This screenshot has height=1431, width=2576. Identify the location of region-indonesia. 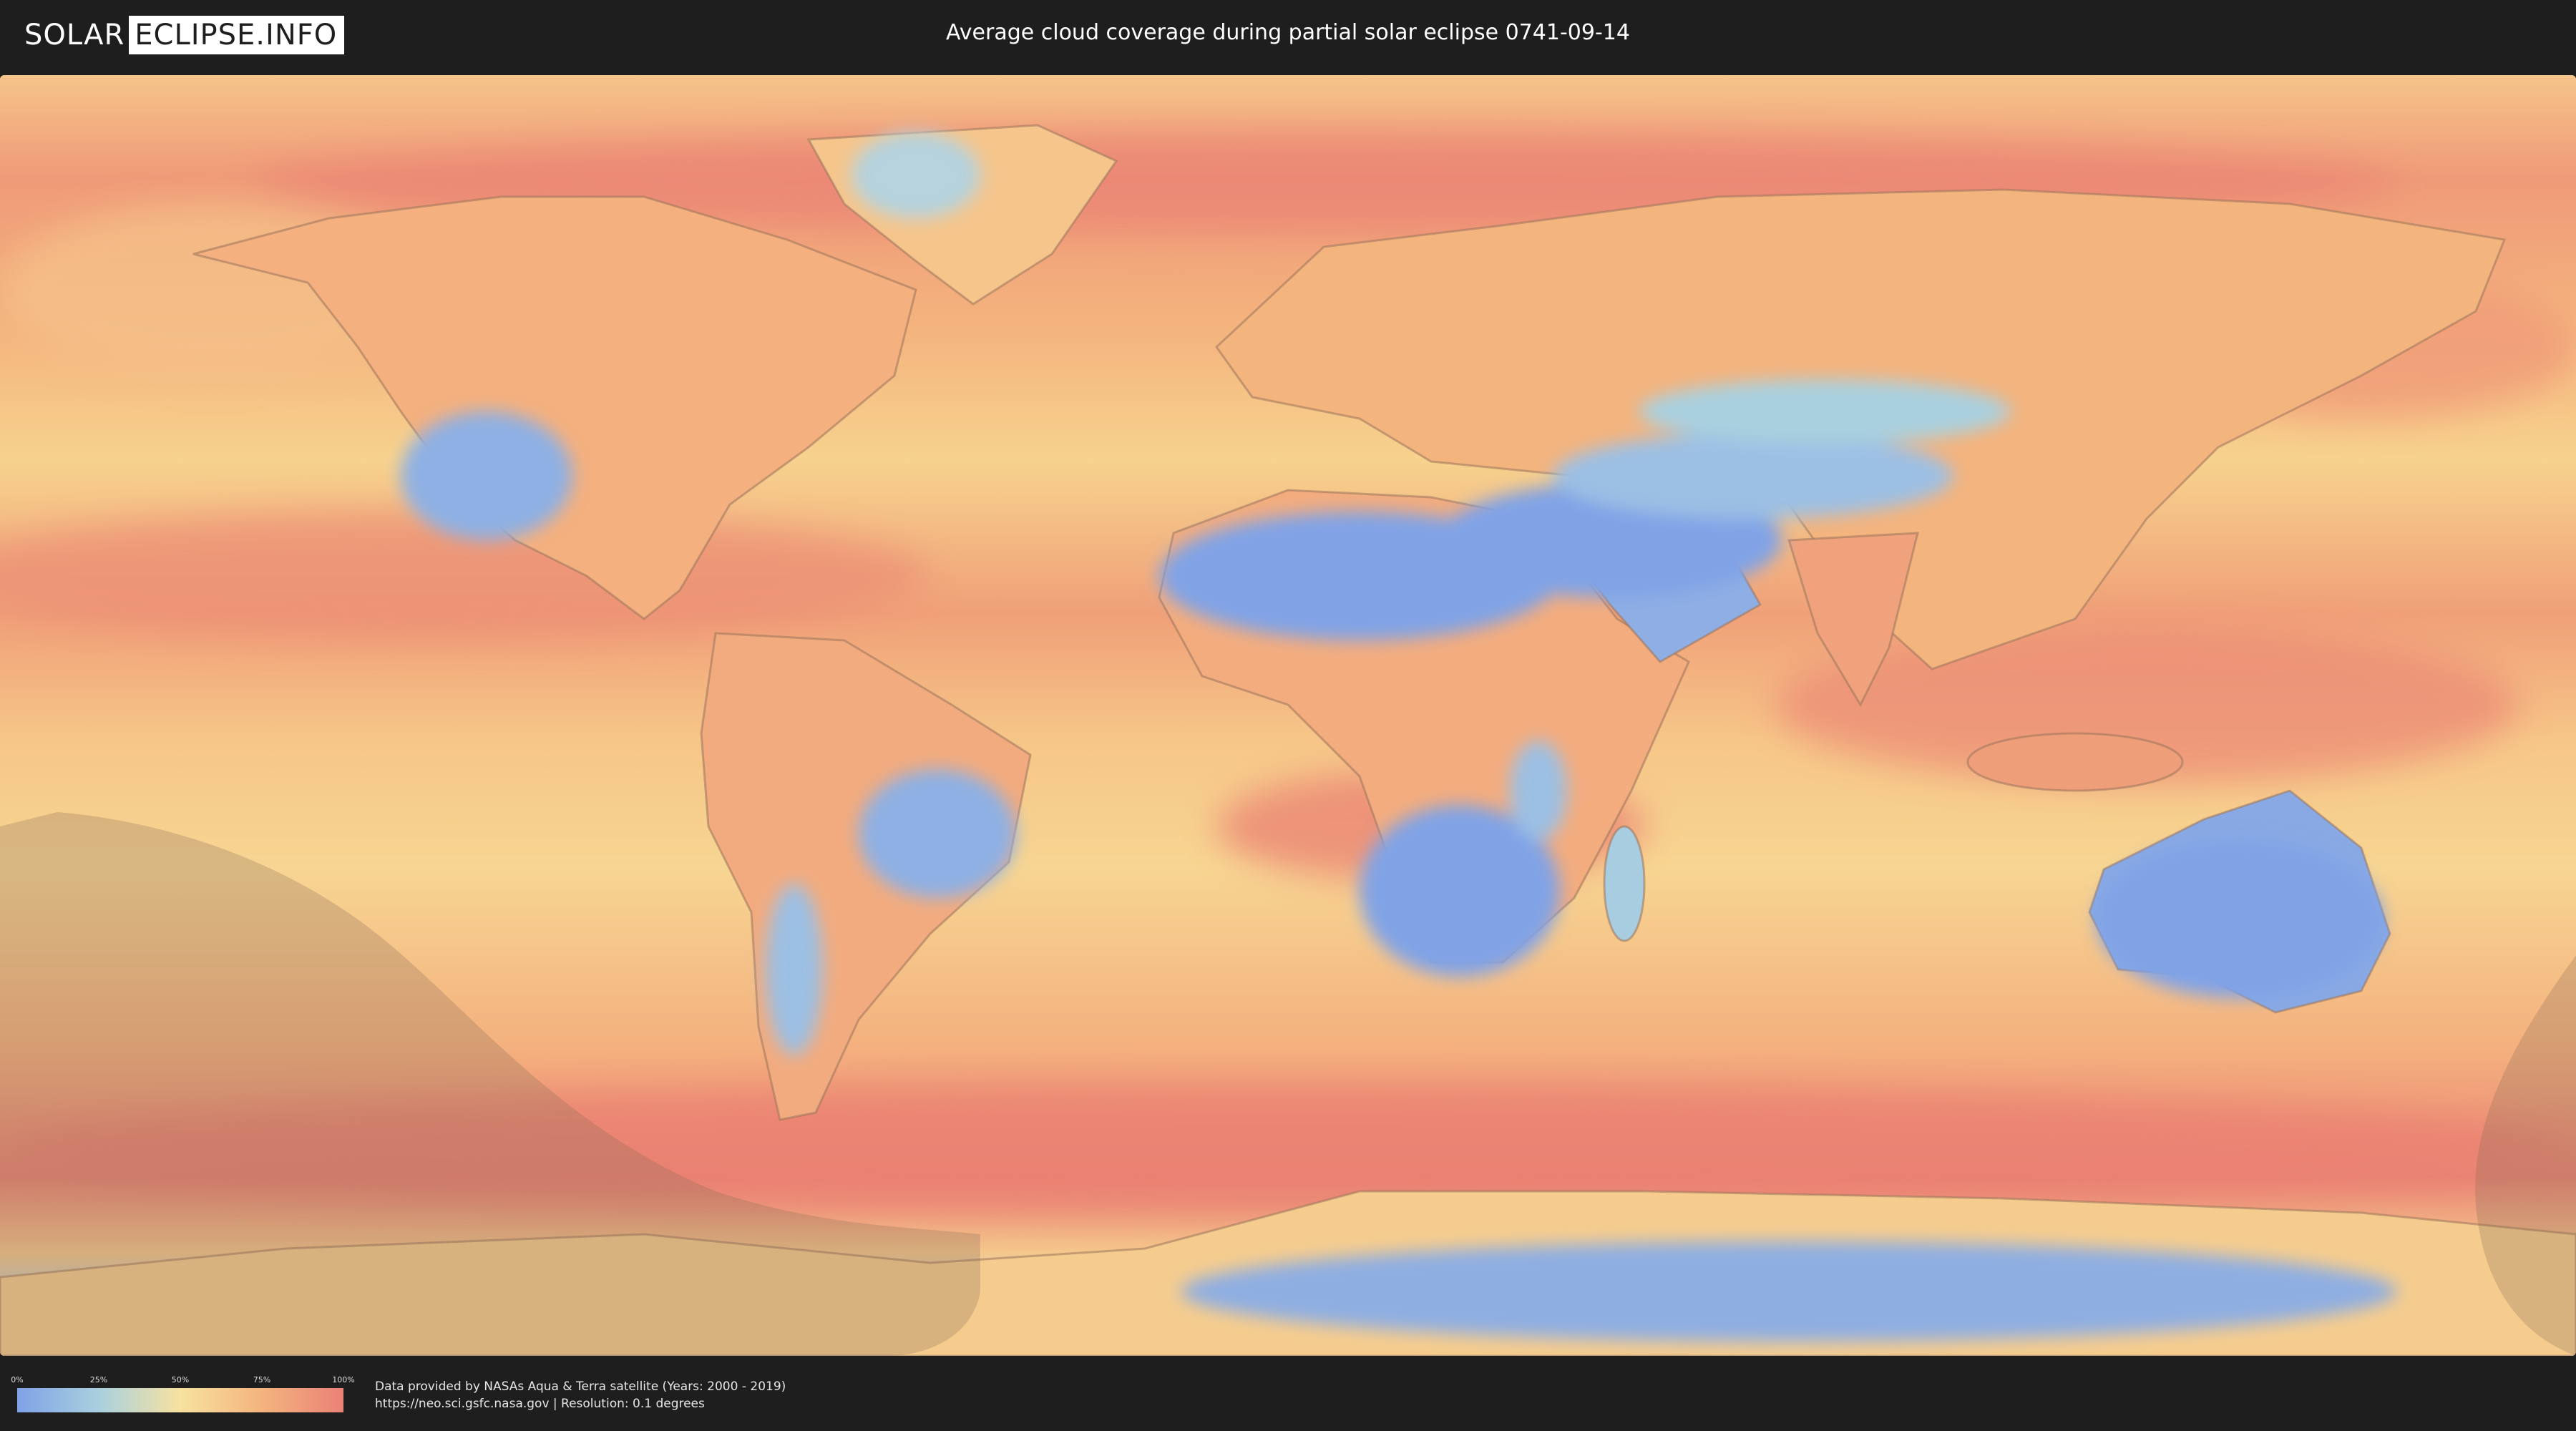
(2075, 762).